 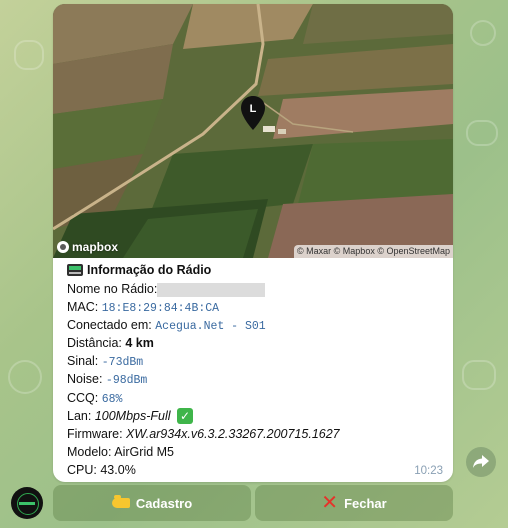 What do you see at coordinates (210, 326) in the screenshot?
I see `conectado-value: Acegua.Net - S01` at bounding box center [210, 326].